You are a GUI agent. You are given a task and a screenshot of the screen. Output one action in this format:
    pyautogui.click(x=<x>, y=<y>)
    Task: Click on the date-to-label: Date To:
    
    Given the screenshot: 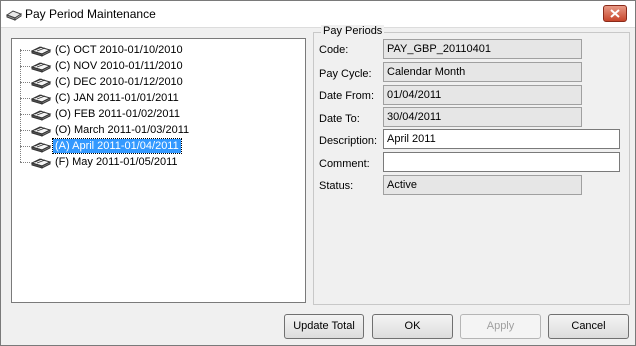 What is the action you would take?
    pyautogui.click(x=339, y=119)
    